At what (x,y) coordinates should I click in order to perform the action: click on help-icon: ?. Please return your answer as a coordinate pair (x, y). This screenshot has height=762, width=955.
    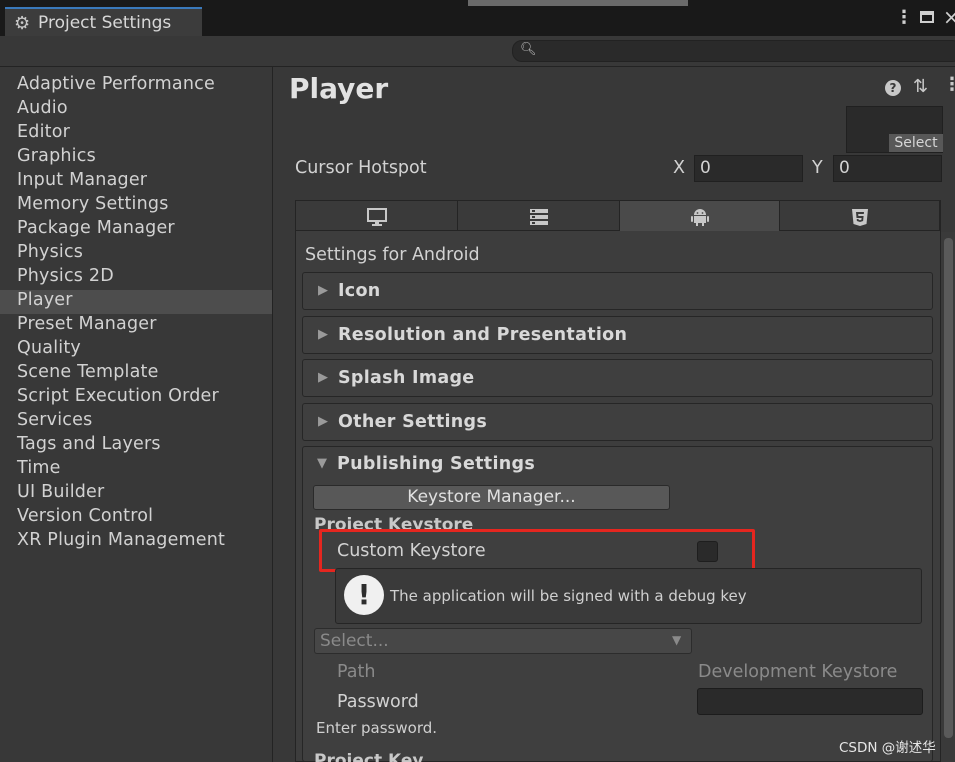
    Looking at the image, I should click on (893, 88).